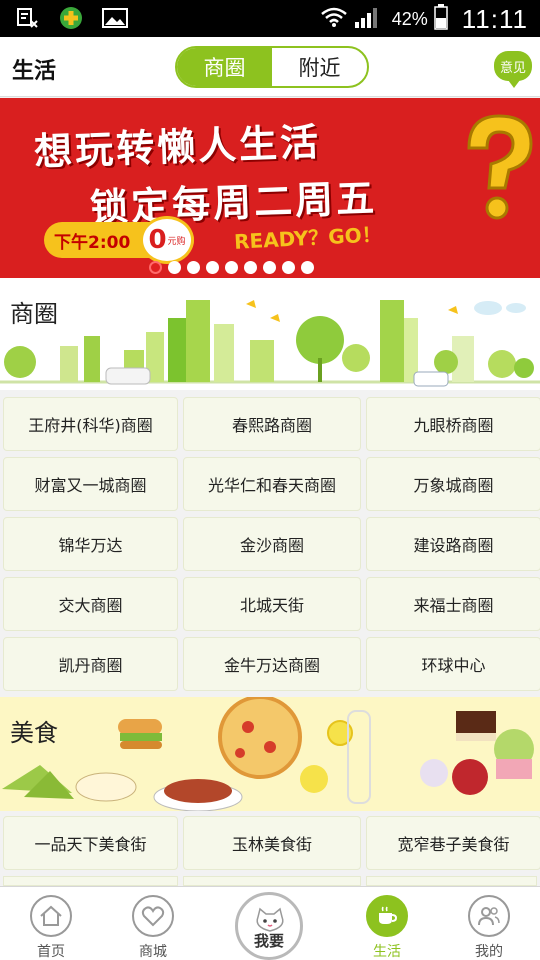  I want to click on business-district-item: 凯丹商圈, so click(90, 664).